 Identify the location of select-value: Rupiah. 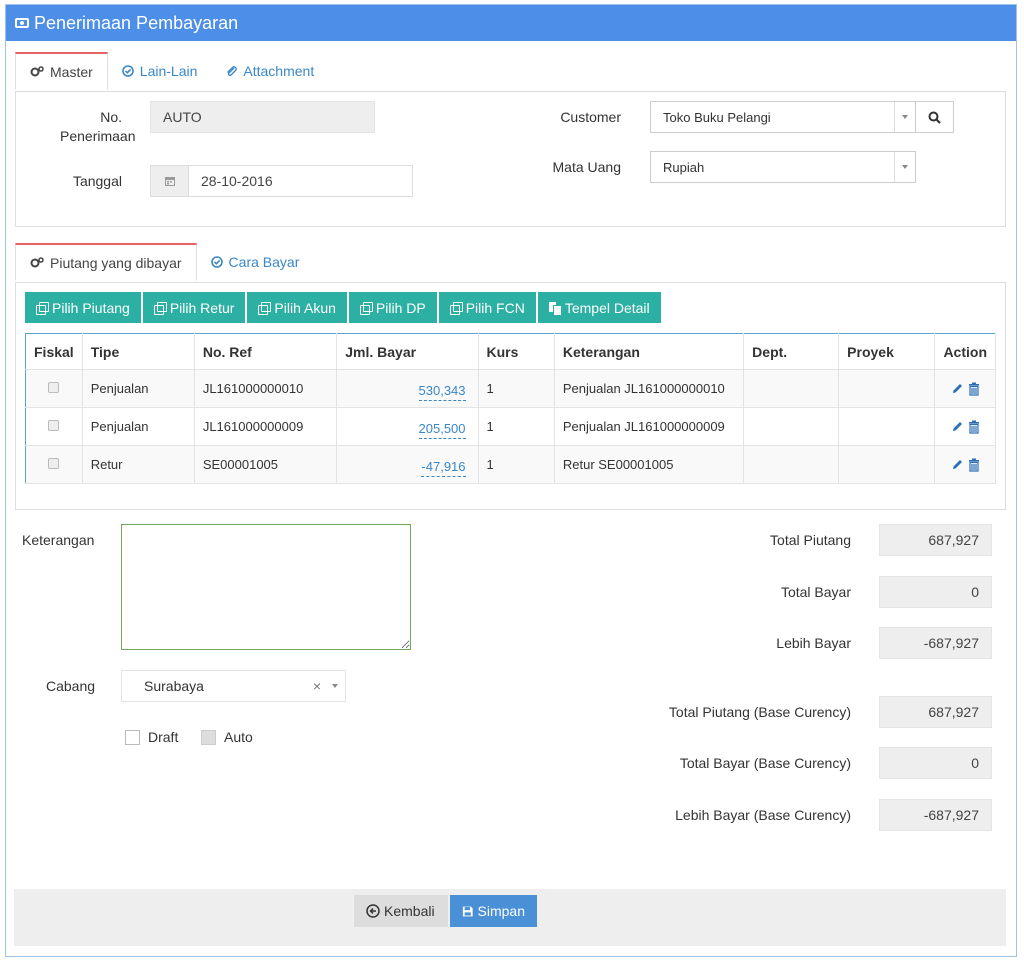
(684, 167).